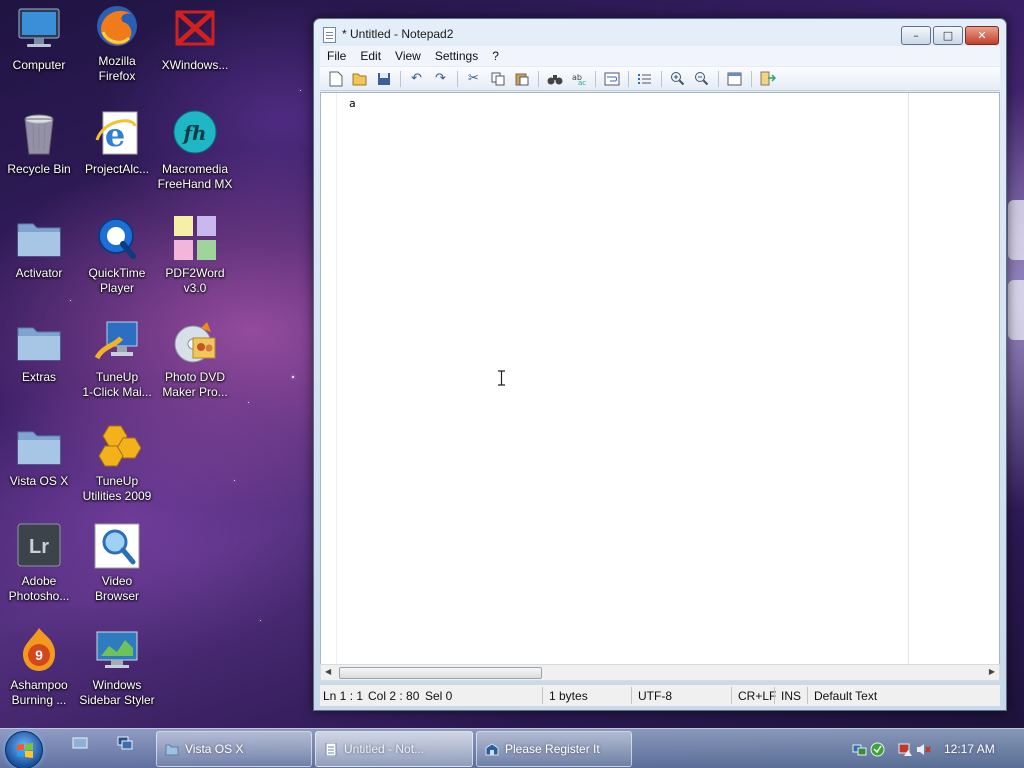 This screenshot has width=1024, height=768. I want to click on find-icon, so click(554, 79).